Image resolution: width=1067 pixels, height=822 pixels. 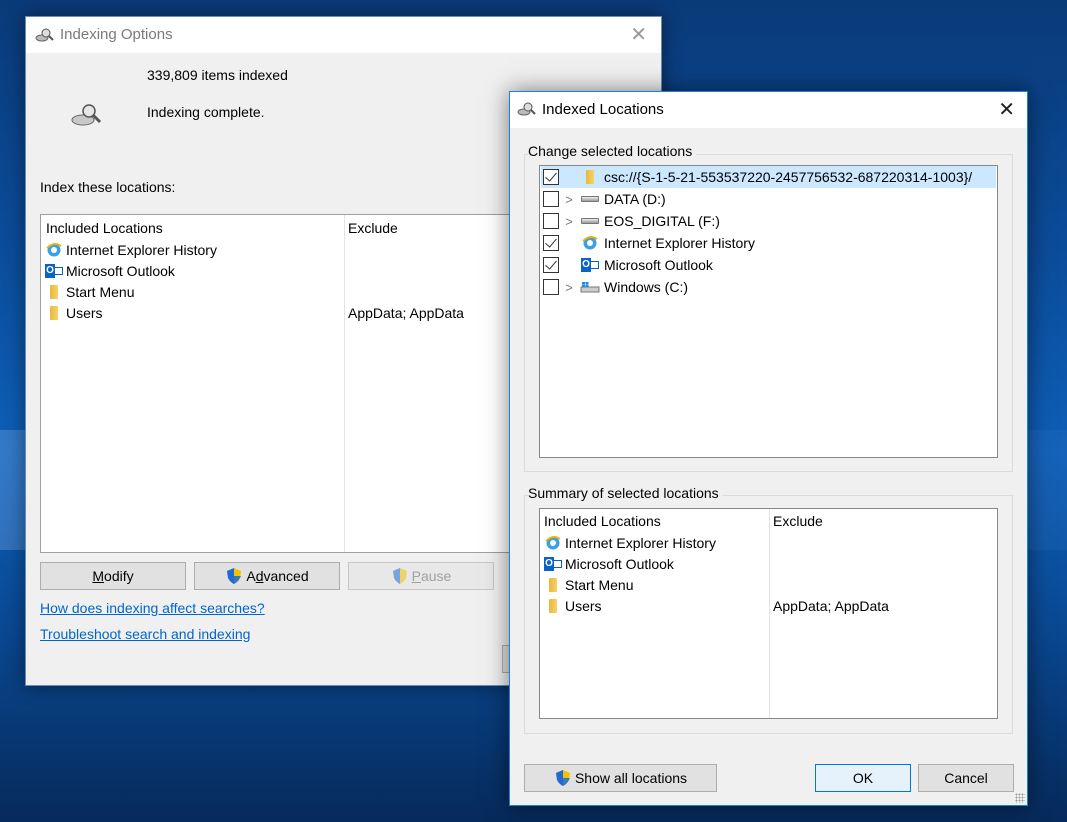 I want to click on cancel-label: Cancel, so click(x=966, y=778).